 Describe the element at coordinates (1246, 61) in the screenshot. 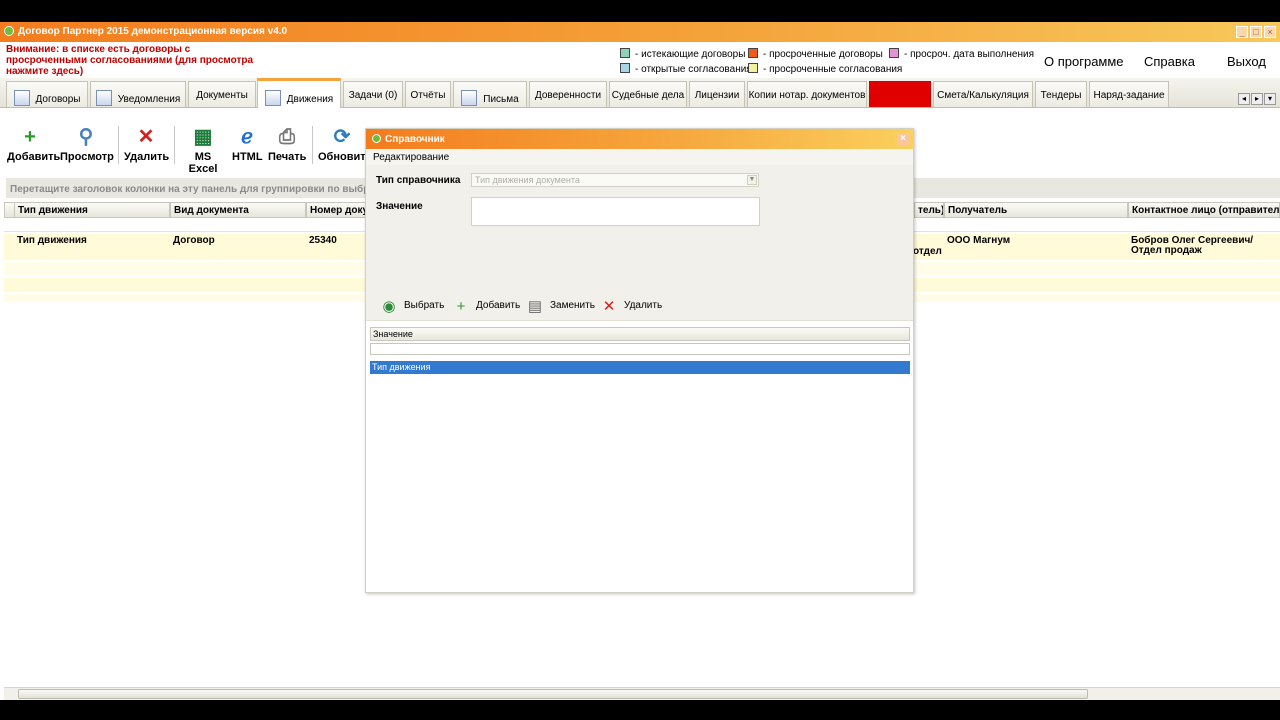

I see `menu-exit: Выход` at that location.